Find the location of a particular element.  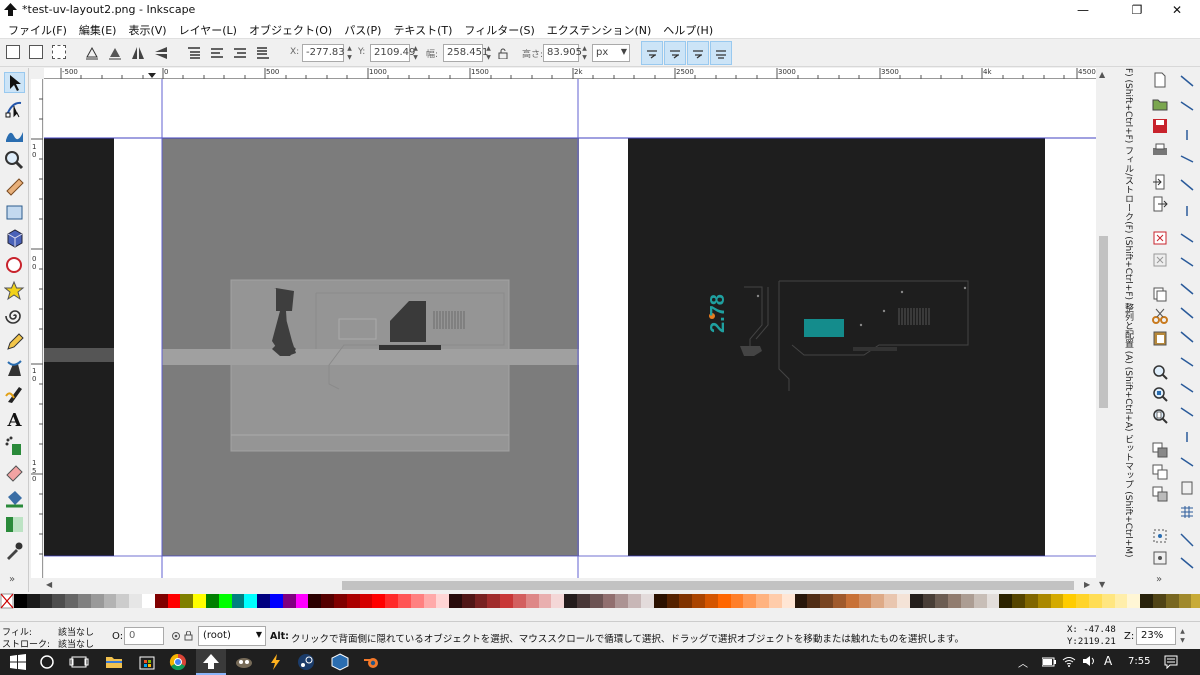

horizontal-scroll-thumb is located at coordinates (708, 585).